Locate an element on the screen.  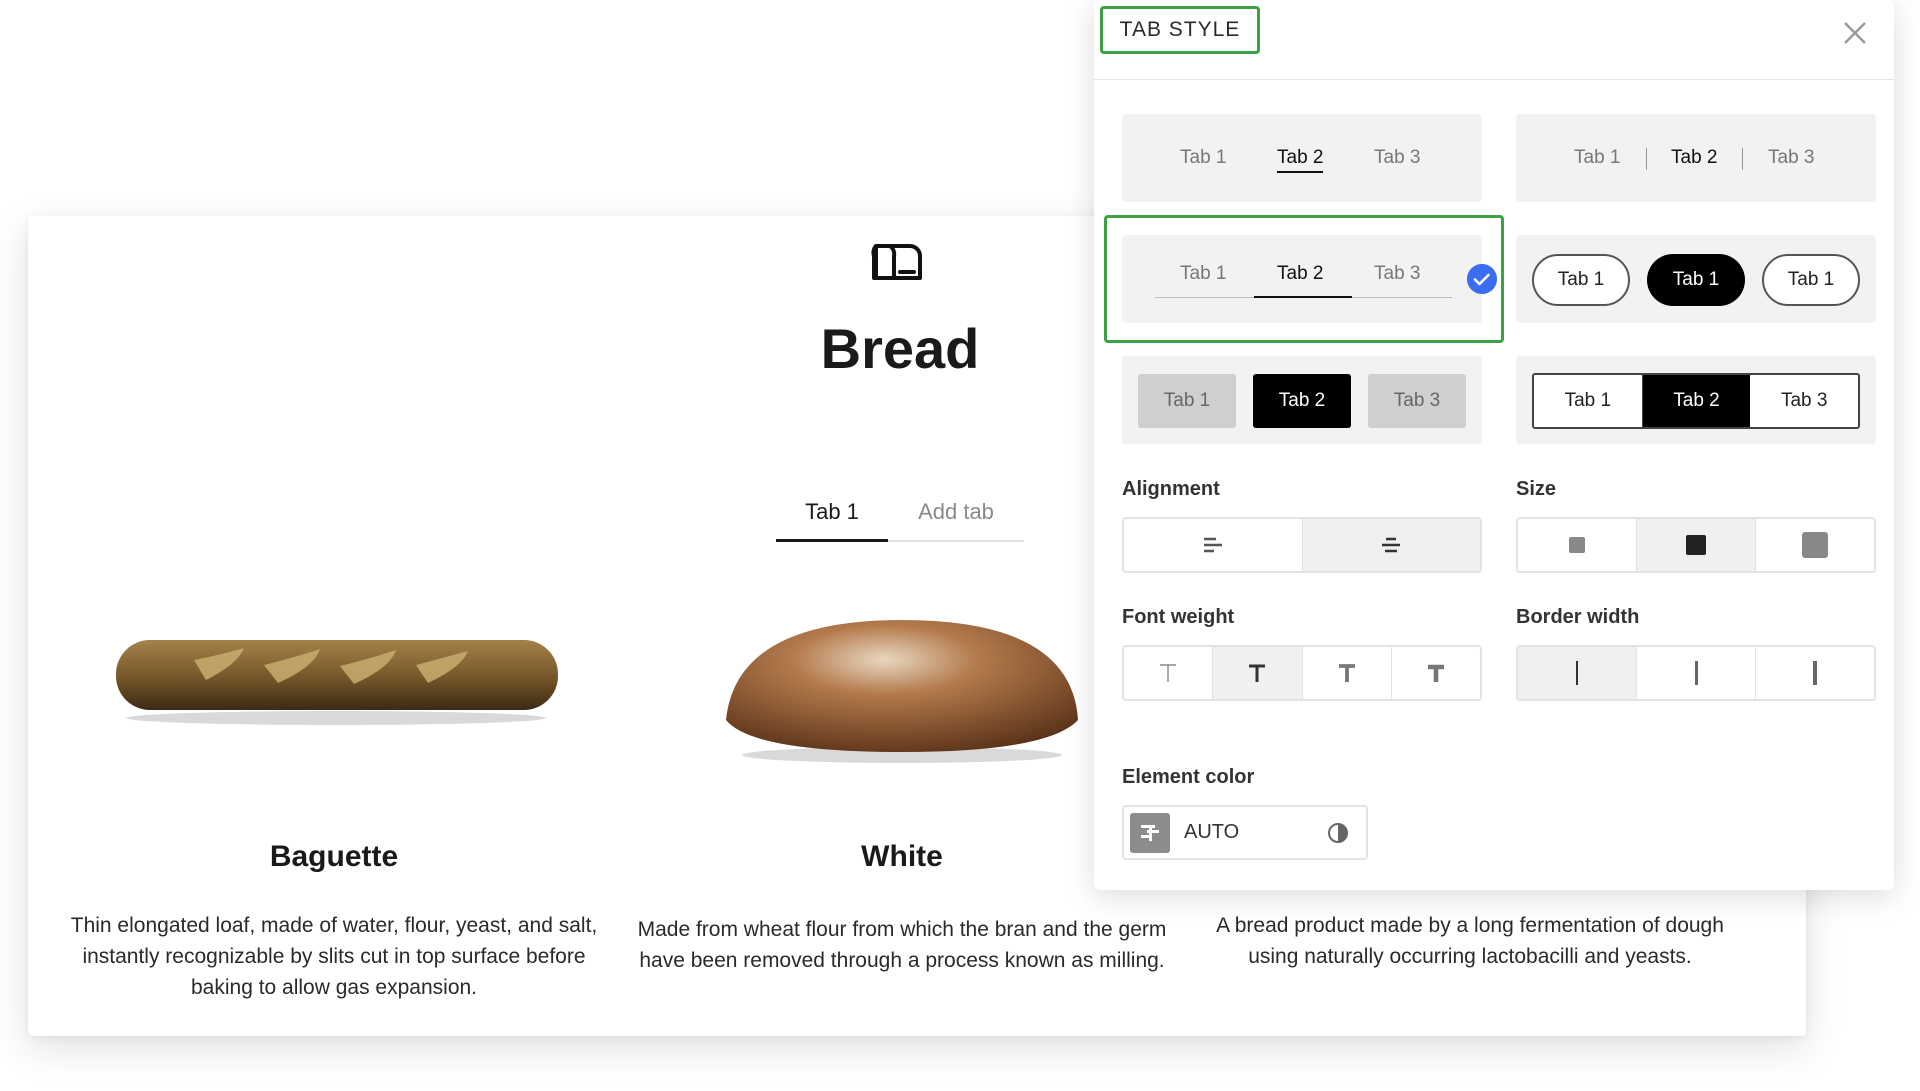
align-center-button is located at coordinates (1391, 545).